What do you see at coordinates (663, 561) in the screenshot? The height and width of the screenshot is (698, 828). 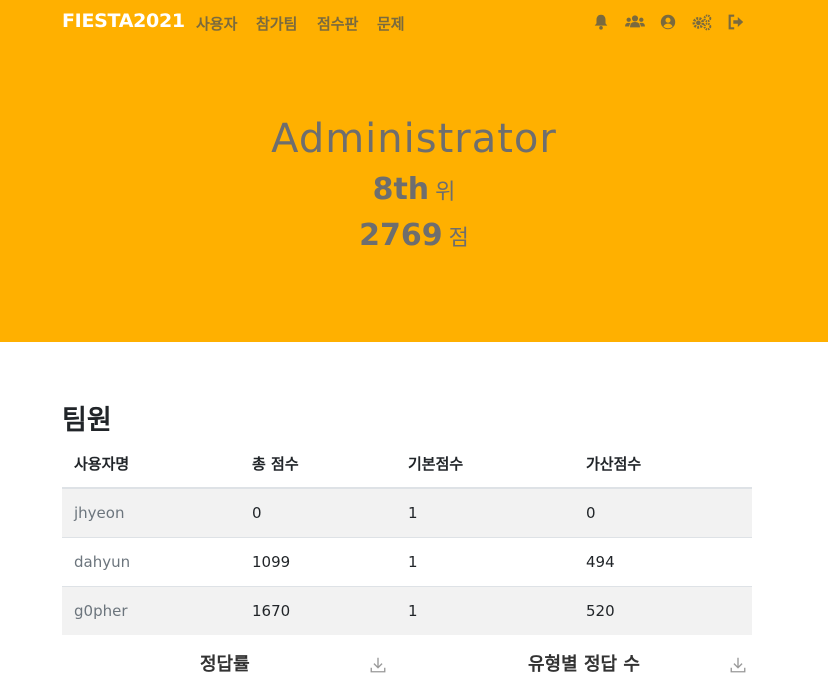 I see `member-bonus-score: 494` at bounding box center [663, 561].